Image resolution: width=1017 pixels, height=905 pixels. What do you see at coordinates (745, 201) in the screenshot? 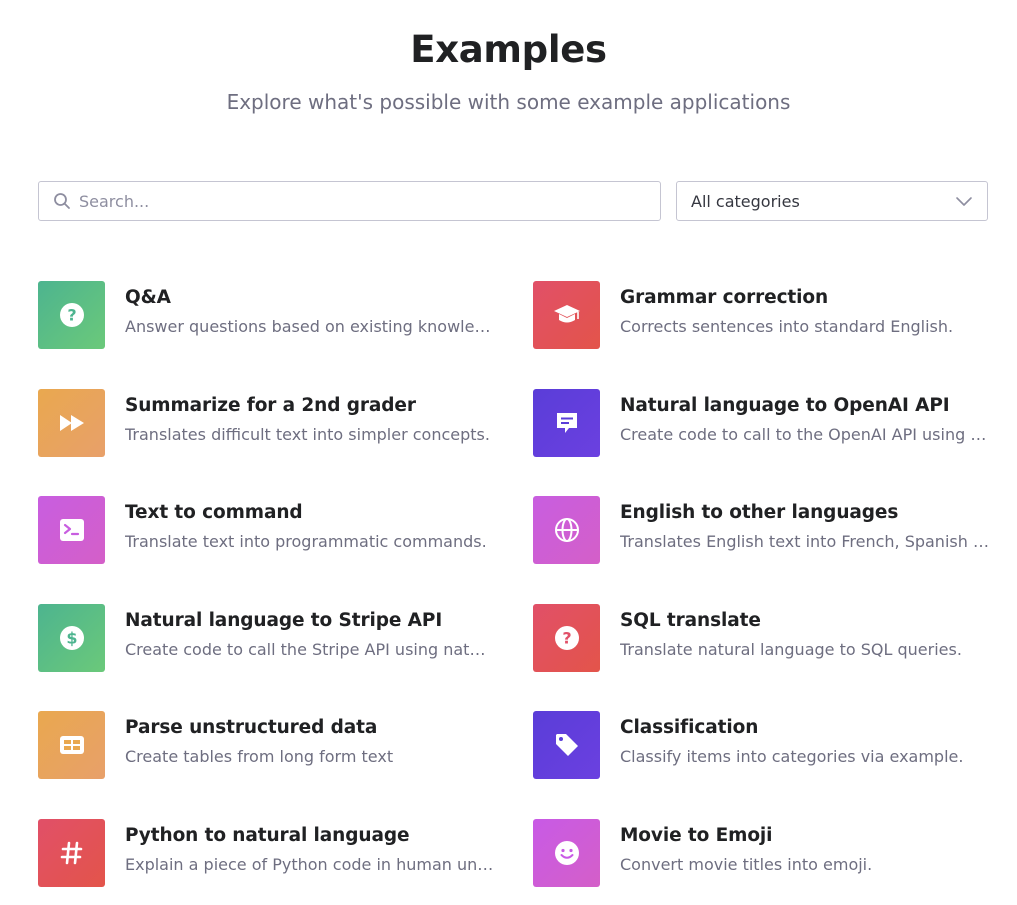
I see `category-select-value: All categories` at bounding box center [745, 201].